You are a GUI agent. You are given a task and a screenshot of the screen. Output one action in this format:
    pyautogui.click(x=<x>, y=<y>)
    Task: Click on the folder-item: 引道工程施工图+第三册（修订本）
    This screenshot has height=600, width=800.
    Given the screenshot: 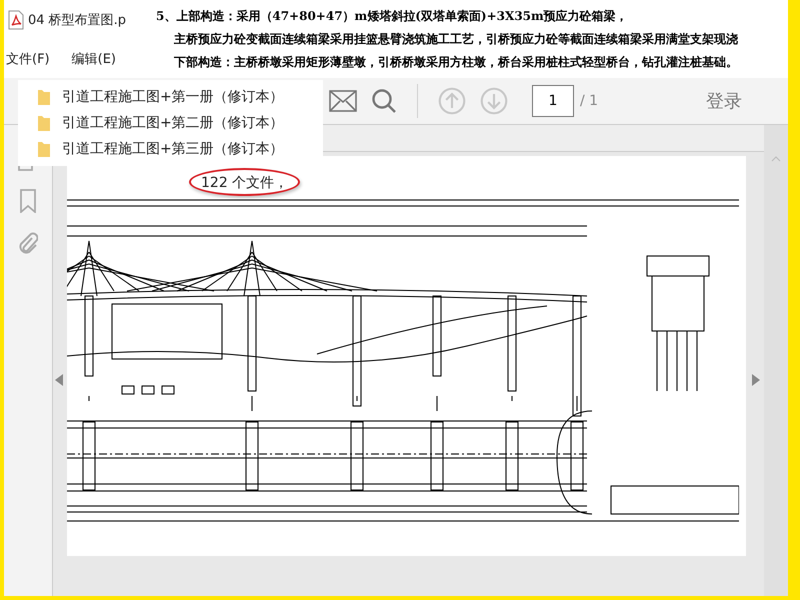 What is the action you would take?
    pyautogui.click(x=170, y=149)
    